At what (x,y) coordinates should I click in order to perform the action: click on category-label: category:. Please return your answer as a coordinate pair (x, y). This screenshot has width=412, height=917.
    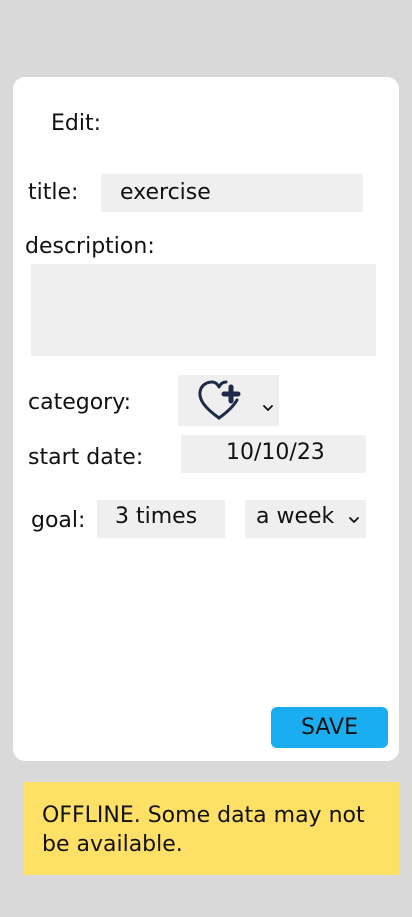
    Looking at the image, I should click on (80, 402).